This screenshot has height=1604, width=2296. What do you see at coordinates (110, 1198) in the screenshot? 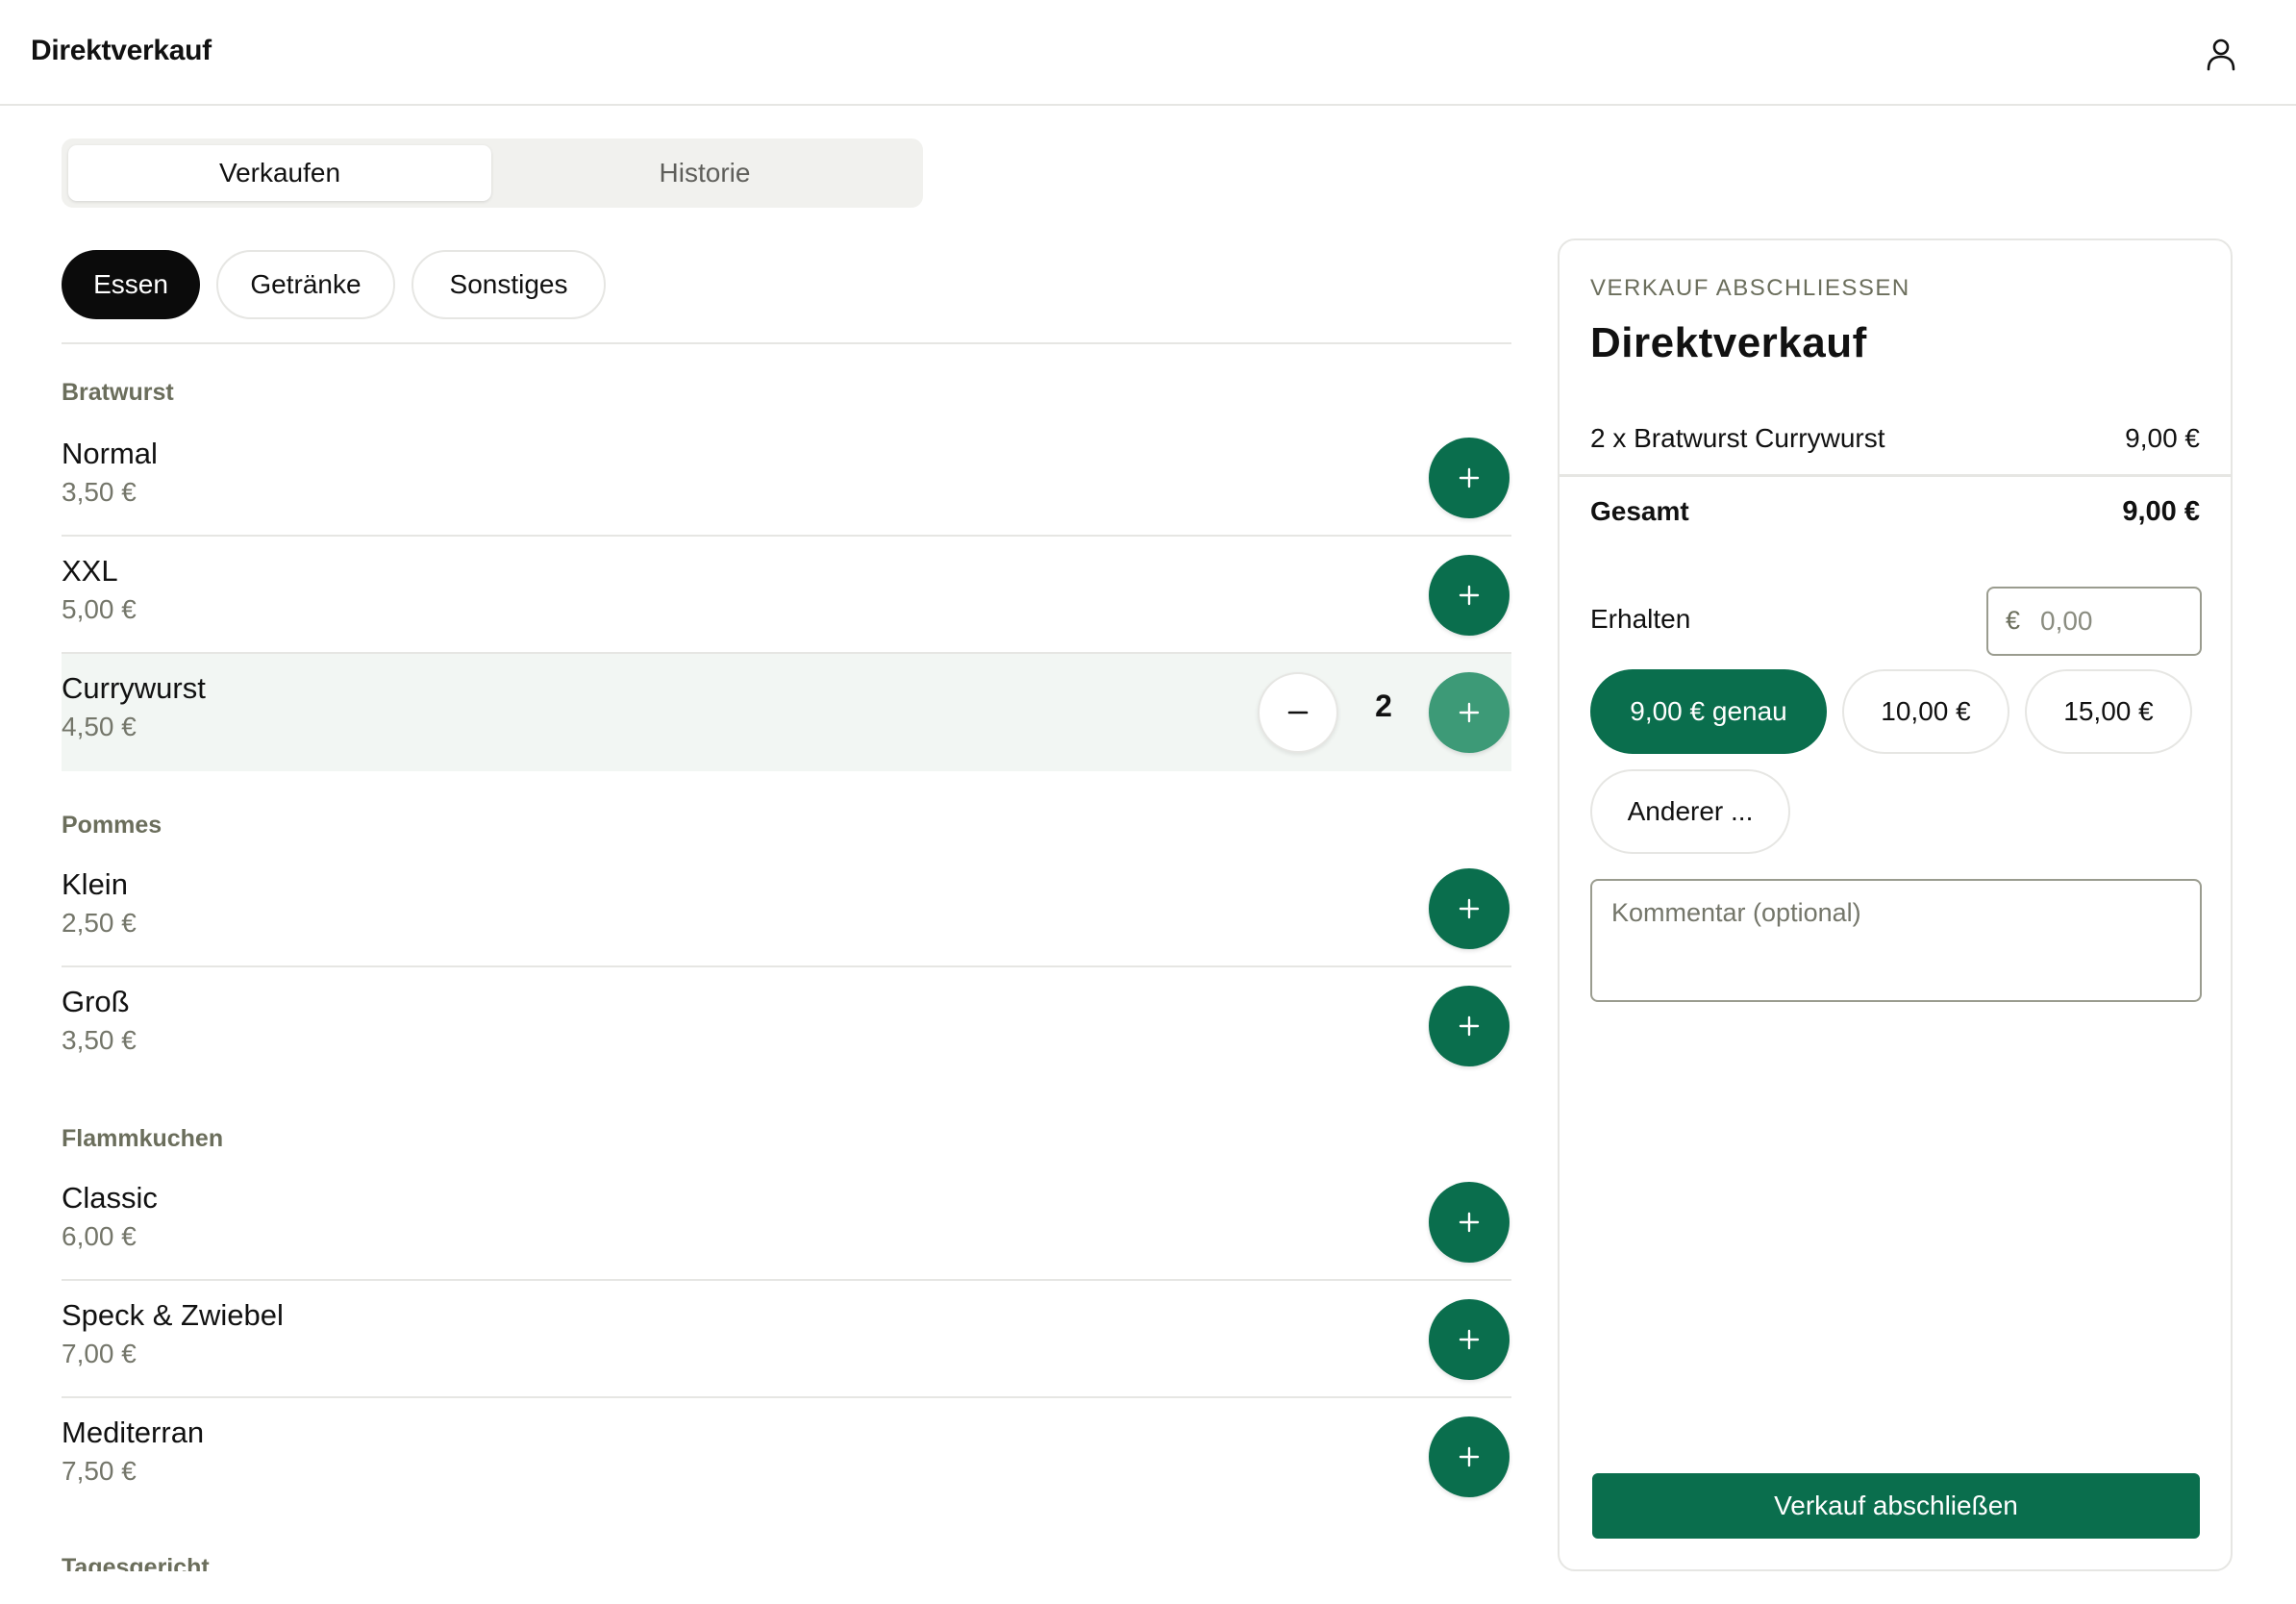
I see `product-name: Classic` at bounding box center [110, 1198].